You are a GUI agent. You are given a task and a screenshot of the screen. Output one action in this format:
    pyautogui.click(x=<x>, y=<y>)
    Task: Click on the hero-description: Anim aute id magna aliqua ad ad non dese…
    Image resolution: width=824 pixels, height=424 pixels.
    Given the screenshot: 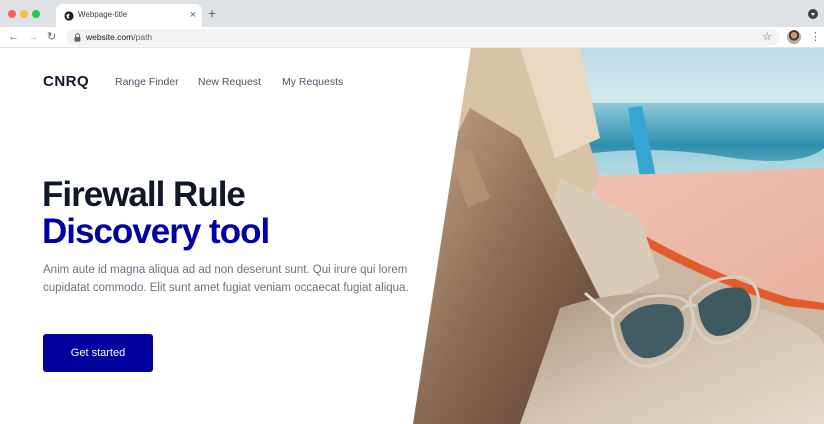 What is the action you would take?
    pyautogui.click(x=226, y=279)
    